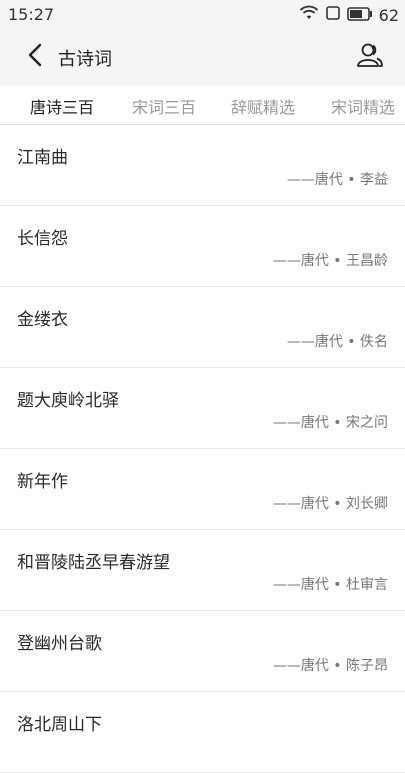 The height and width of the screenshot is (773, 405). What do you see at coordinates (202, 489) in the screenshot?
I see `list-item: 新年作 ——唐代 • 刘长卿` at bounding box center [202, 489].